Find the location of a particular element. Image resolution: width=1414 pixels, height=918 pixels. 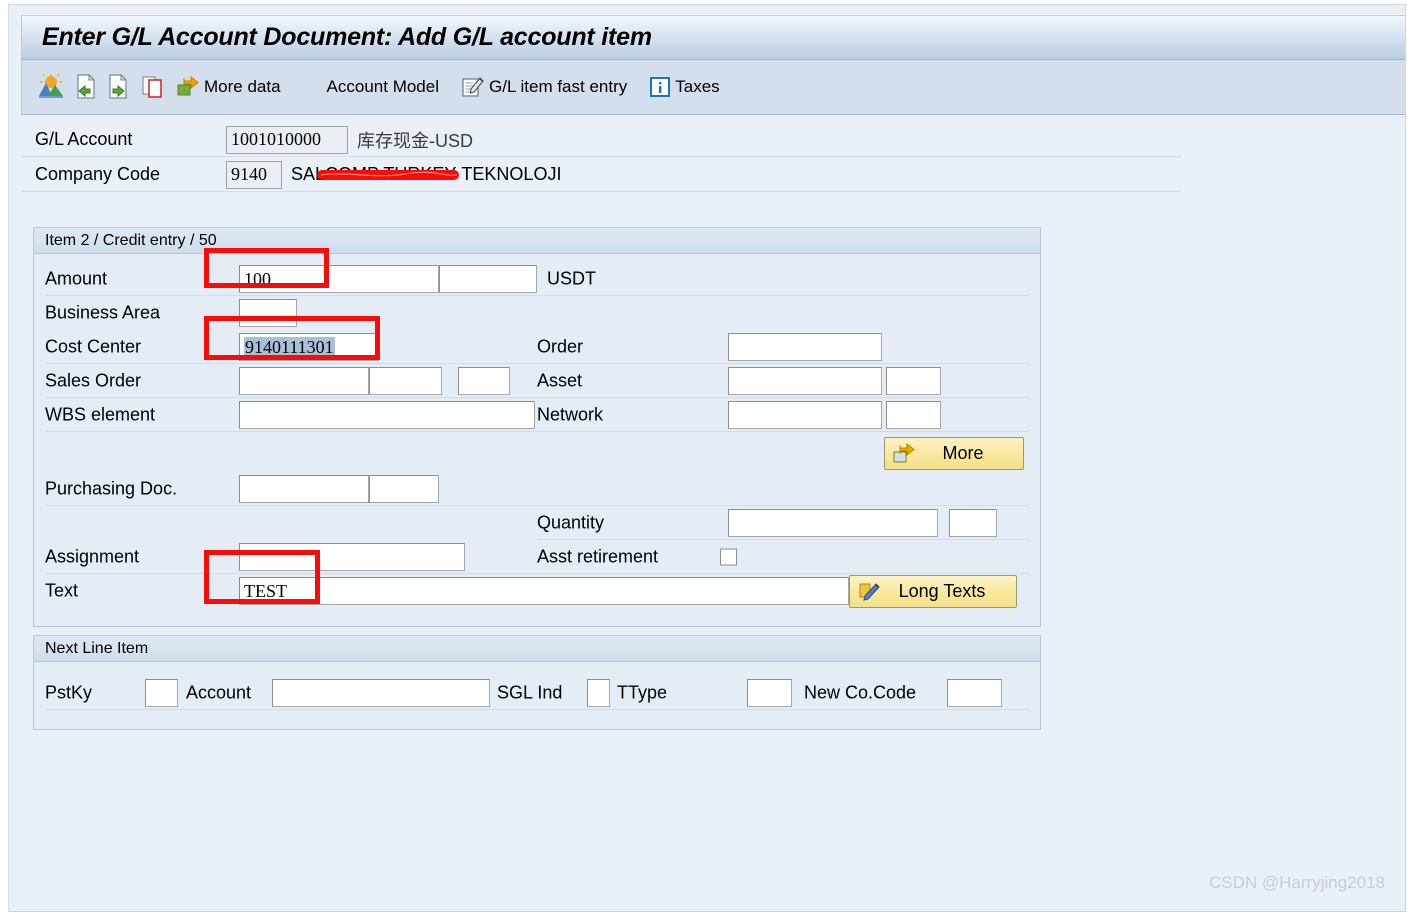

business-area-input is located at coordinates (268, 313).